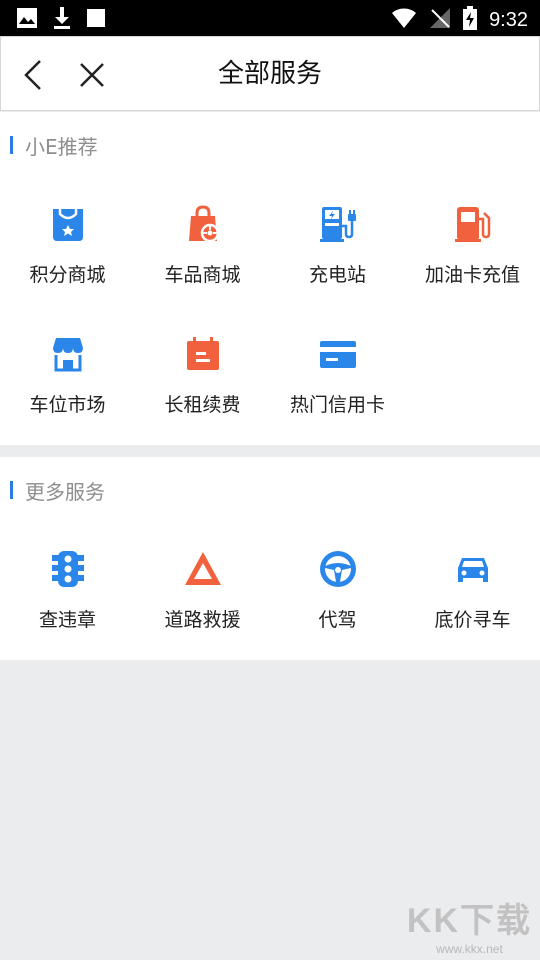  I want to click on service-label: 积分商城, so click(67, 275).